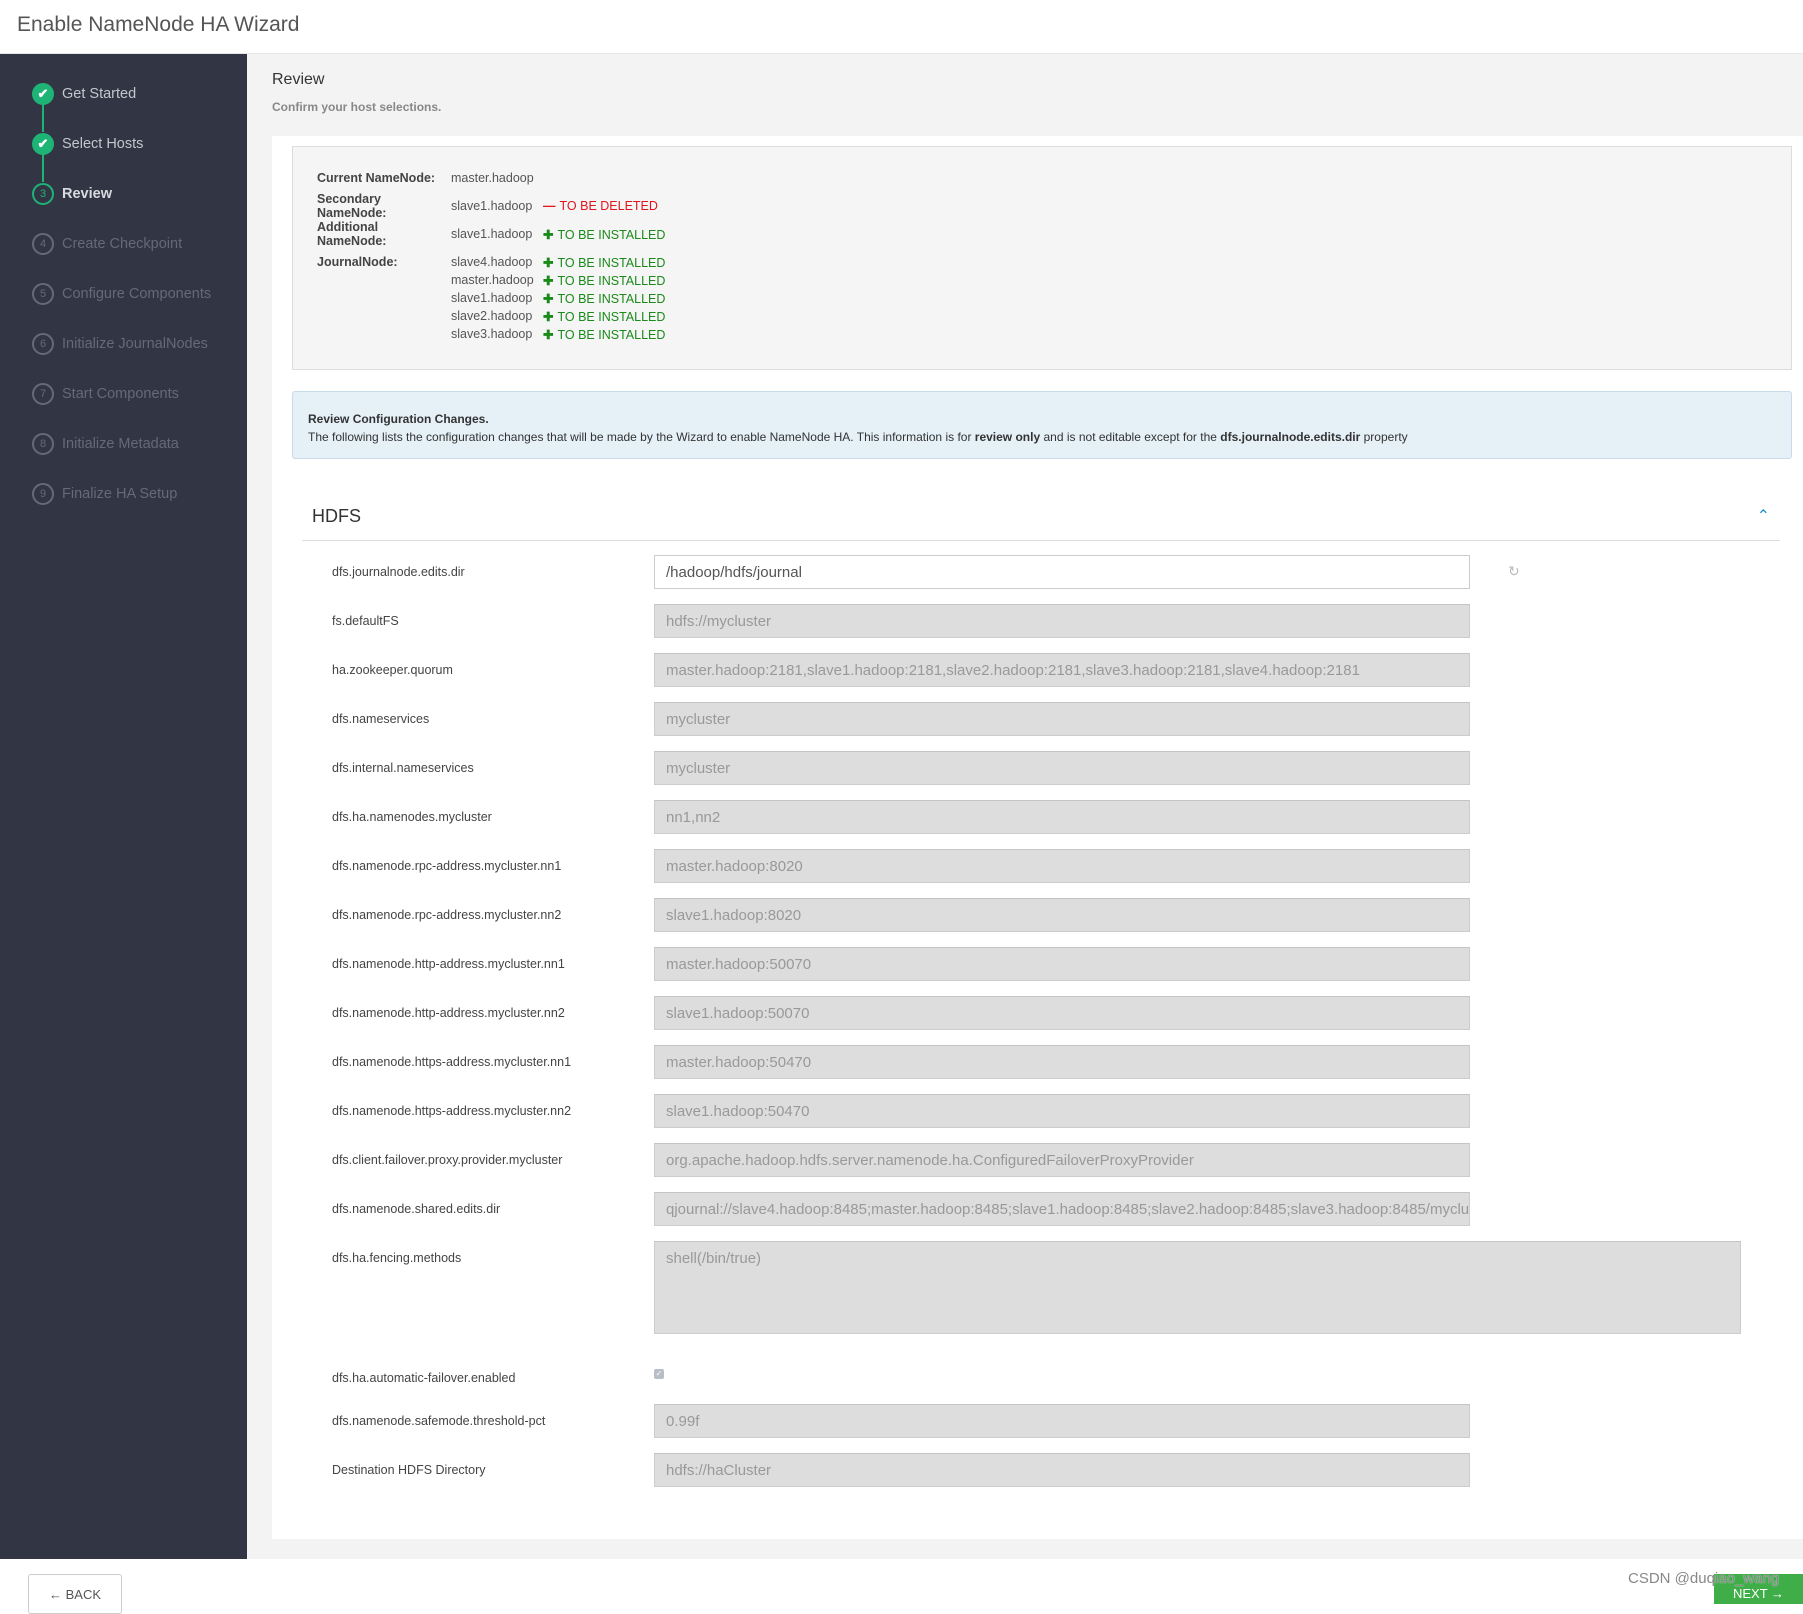 This screenshot has width=1803, height=1614. What do you see at coordinates (1062, 621) in the screenshot?
I see `config-value-input: hdfs://mycluster` at bounding box center [1062, 621].